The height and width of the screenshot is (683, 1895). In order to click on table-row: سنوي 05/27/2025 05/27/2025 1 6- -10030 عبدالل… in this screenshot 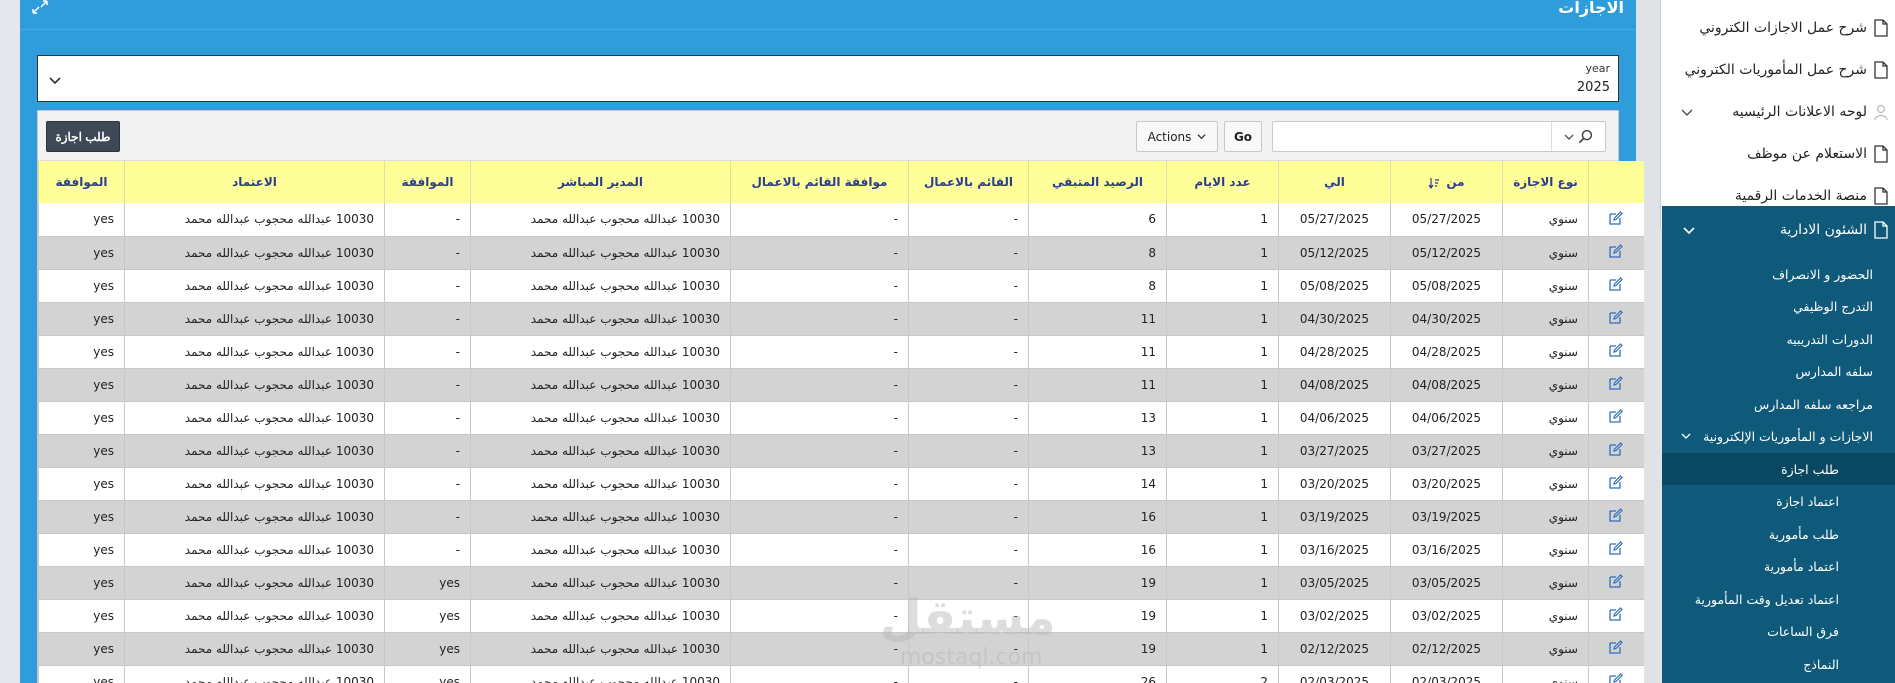, I will do `click(841, 220)`.